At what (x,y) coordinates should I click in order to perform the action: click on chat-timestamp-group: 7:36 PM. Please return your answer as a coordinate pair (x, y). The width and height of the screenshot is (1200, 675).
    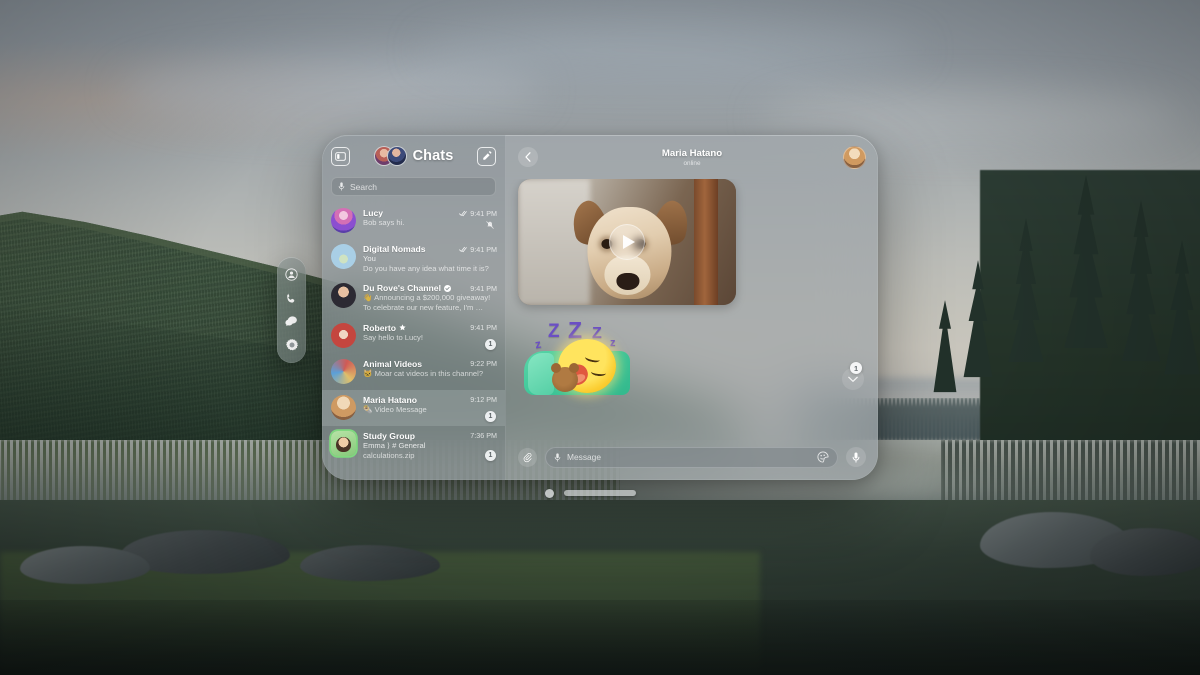
    Looking at the image, I should click on (482, 435).